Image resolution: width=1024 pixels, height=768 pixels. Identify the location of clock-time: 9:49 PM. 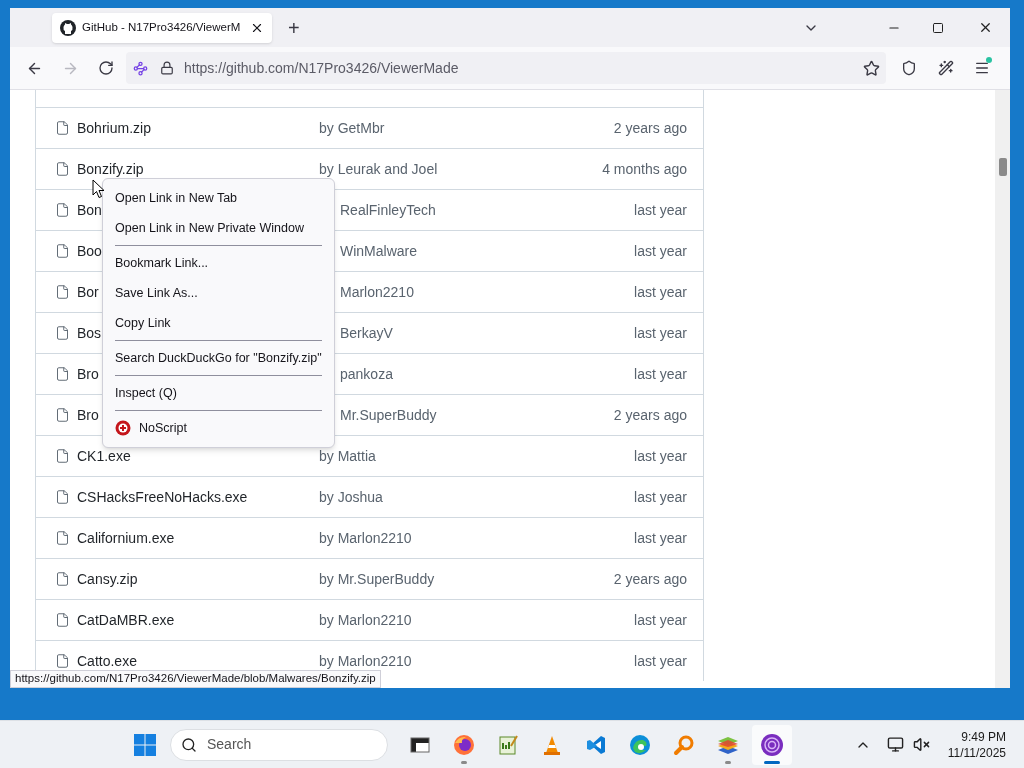
(983, 736).